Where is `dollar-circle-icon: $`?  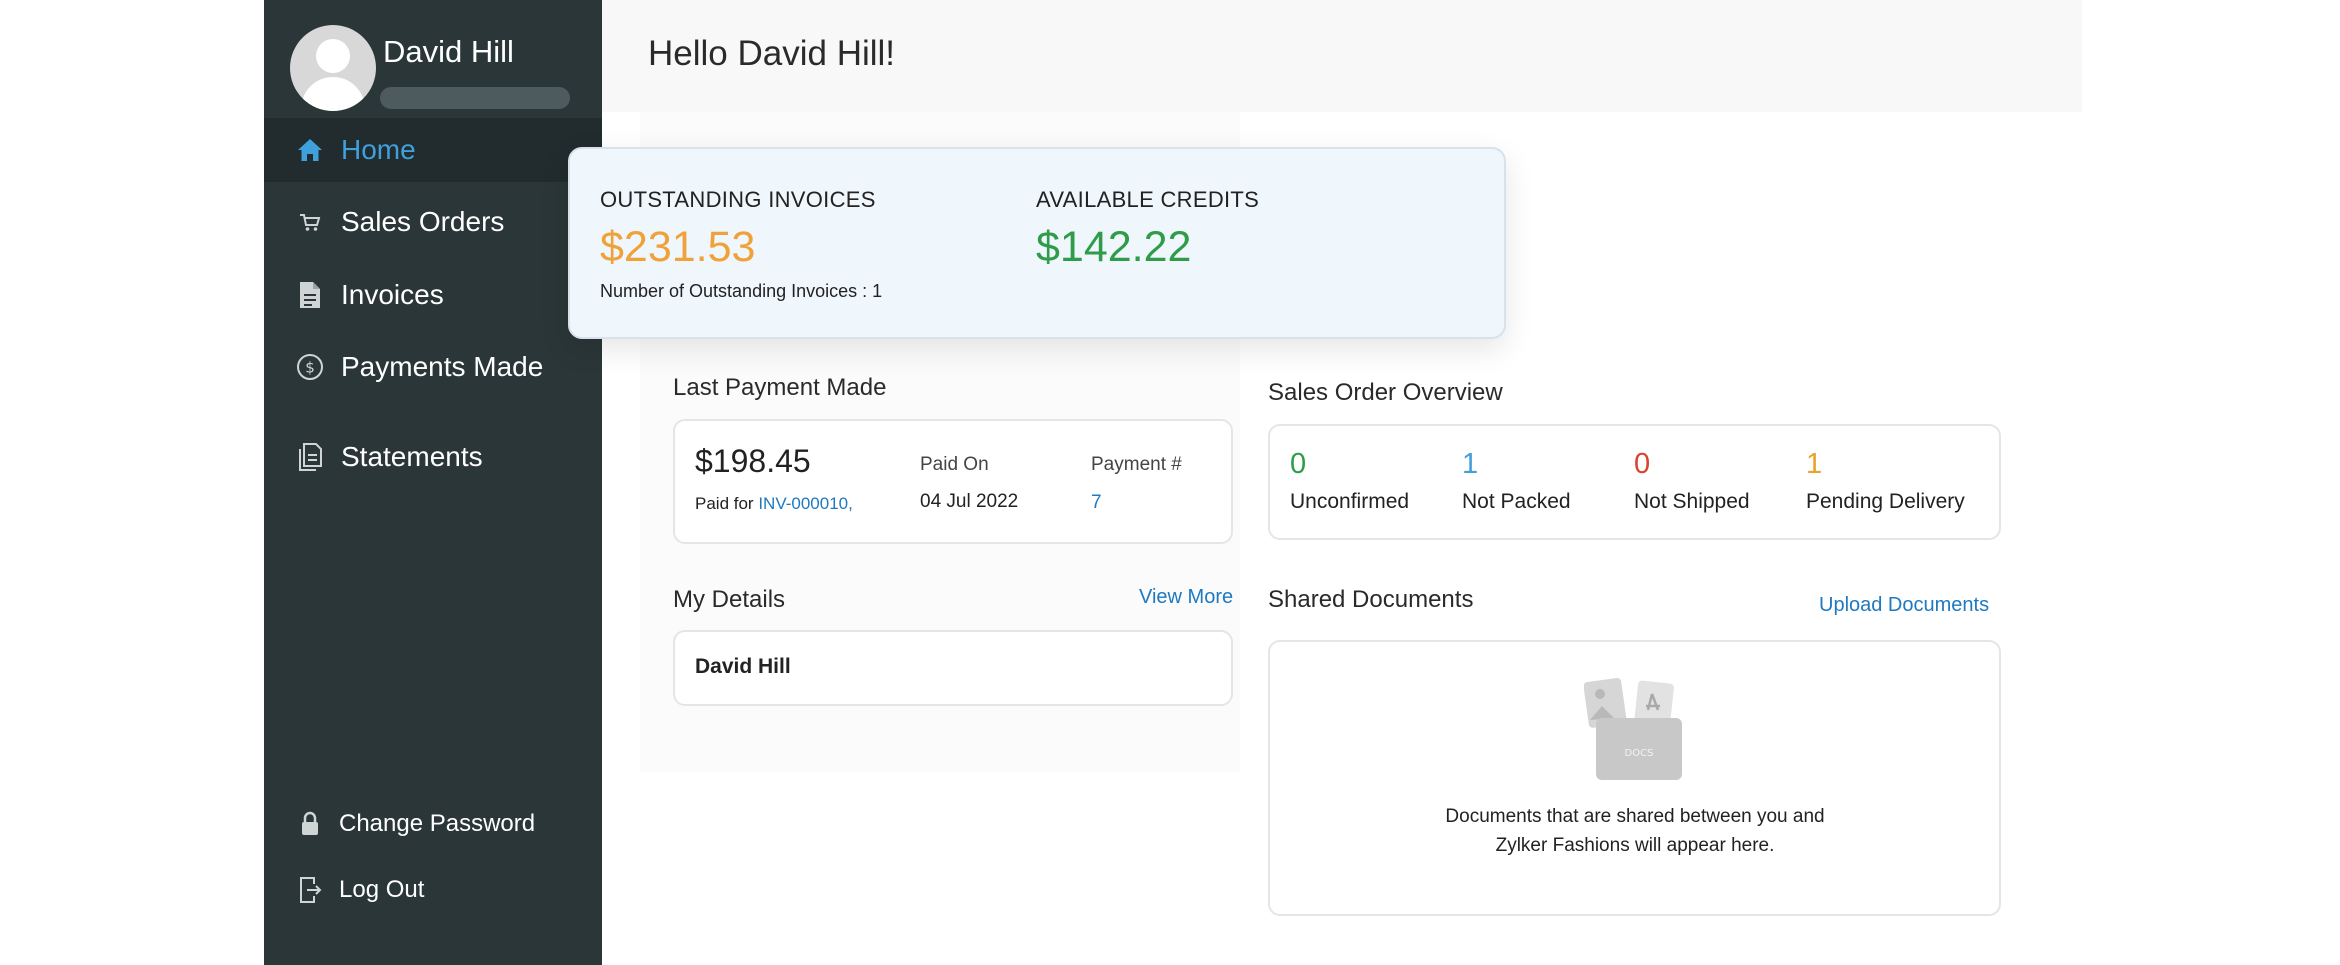 dollar-circle-icon: $ is located at coordinates (310, 367).